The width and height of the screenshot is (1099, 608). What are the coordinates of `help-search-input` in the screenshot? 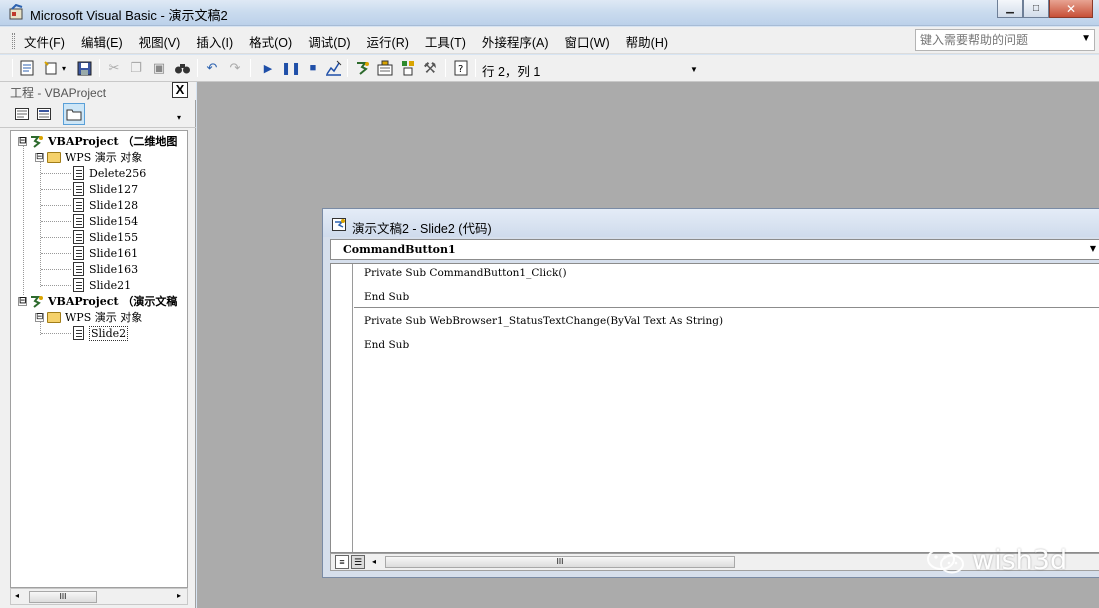 It's located at (991, 40).